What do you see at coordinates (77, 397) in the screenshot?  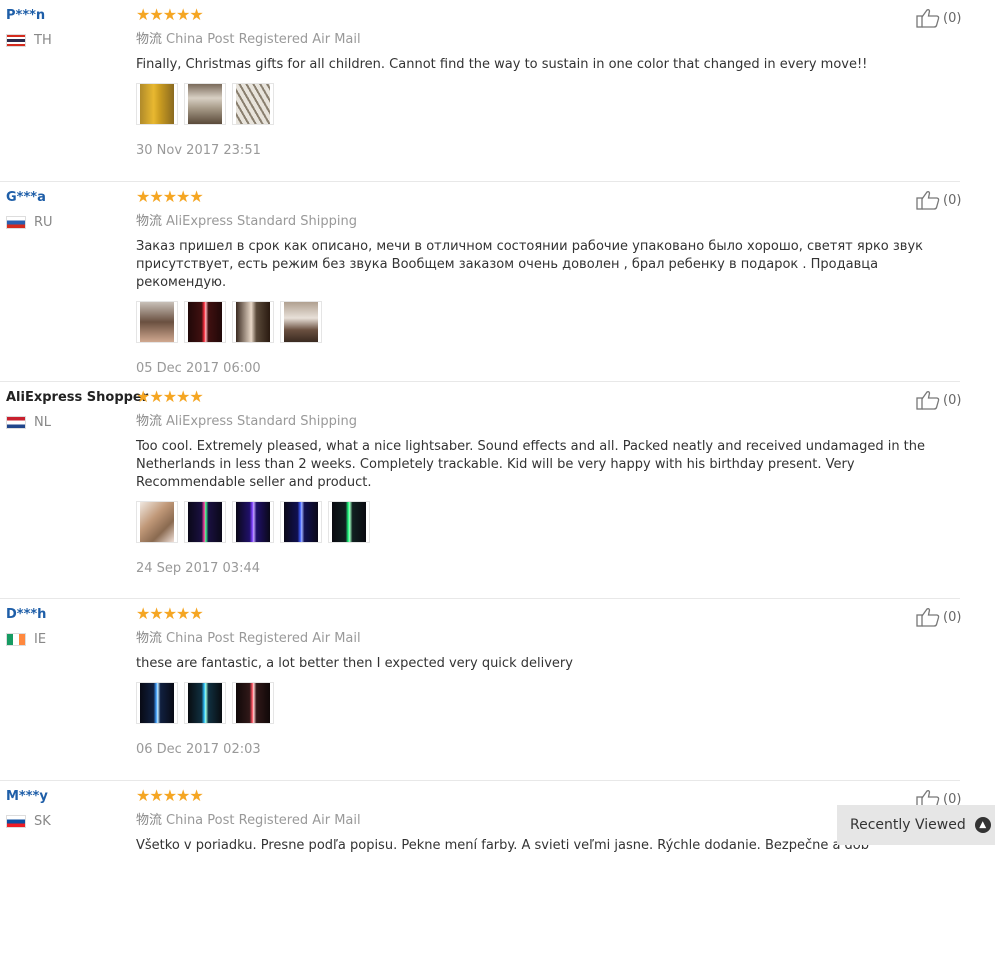 I see `reviewer-name: AliExpress Shopper` at bounding box center [77, 397].